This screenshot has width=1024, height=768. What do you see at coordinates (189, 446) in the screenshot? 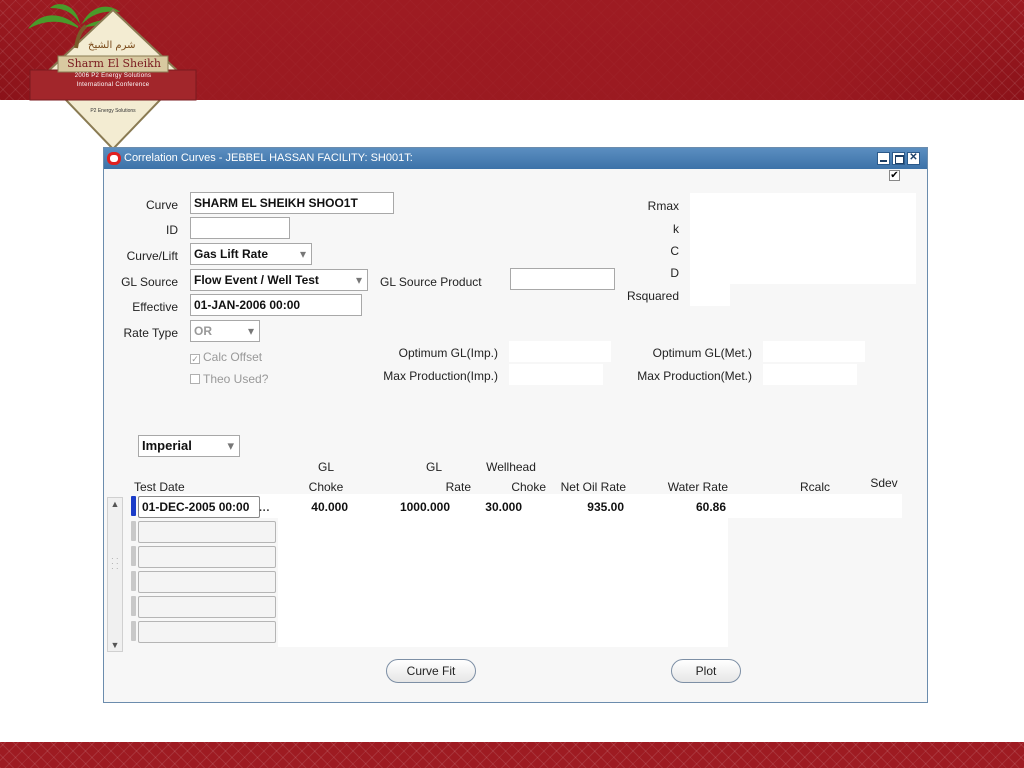
I see `units-select: Imperial` at bounding box center [189, 446].